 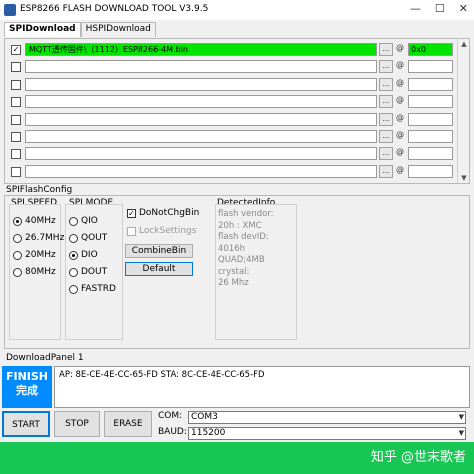 I want to click on spi-mode-option: QIO, so click(x=83, y=221).